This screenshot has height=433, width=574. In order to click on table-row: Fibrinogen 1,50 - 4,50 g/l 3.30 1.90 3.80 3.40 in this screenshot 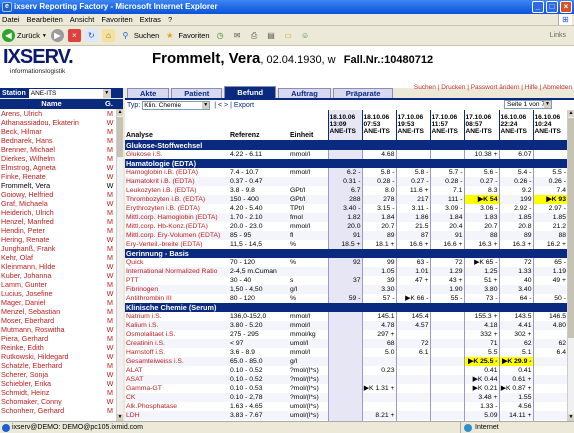, I will do `click(346, 289)`.